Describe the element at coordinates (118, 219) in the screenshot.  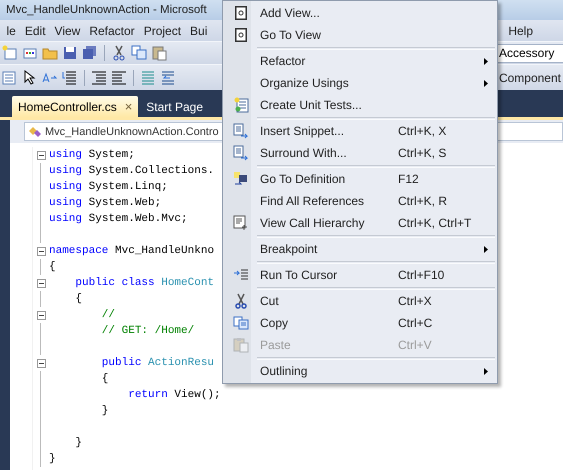
I see `code-line: using System.Web.Mvc;` at that location.